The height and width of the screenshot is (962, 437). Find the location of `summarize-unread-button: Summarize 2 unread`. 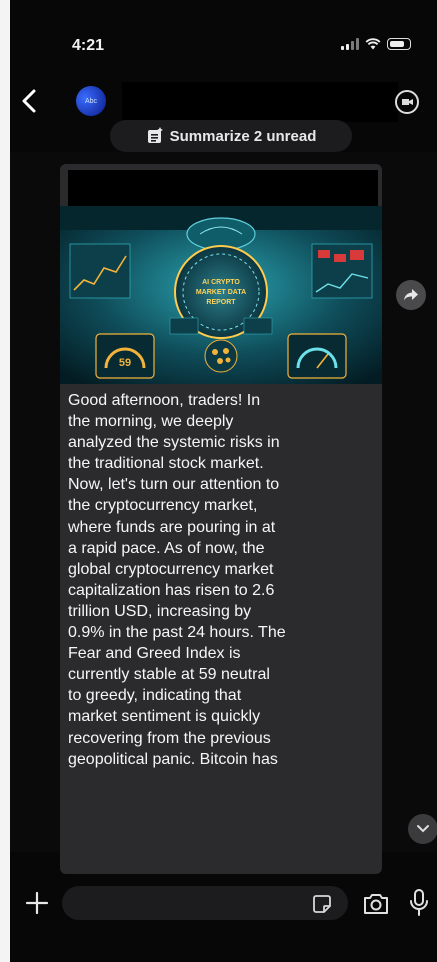

summarize-unread-button: Summarize 2 unread is located at coordinates (231, 136).